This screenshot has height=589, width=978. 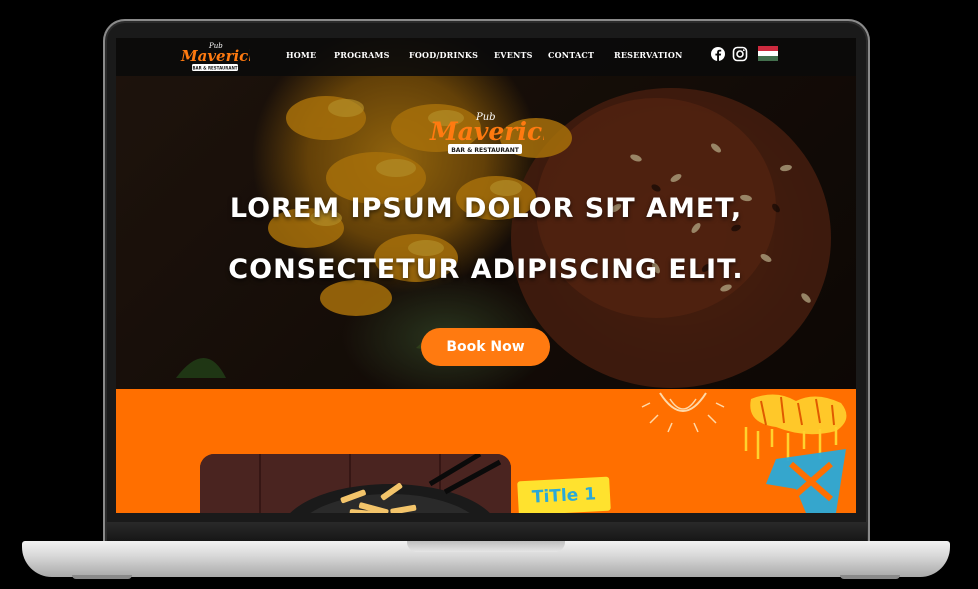 I want to click on section-title-badge: TiTle 1, so click(x=564, y=494).